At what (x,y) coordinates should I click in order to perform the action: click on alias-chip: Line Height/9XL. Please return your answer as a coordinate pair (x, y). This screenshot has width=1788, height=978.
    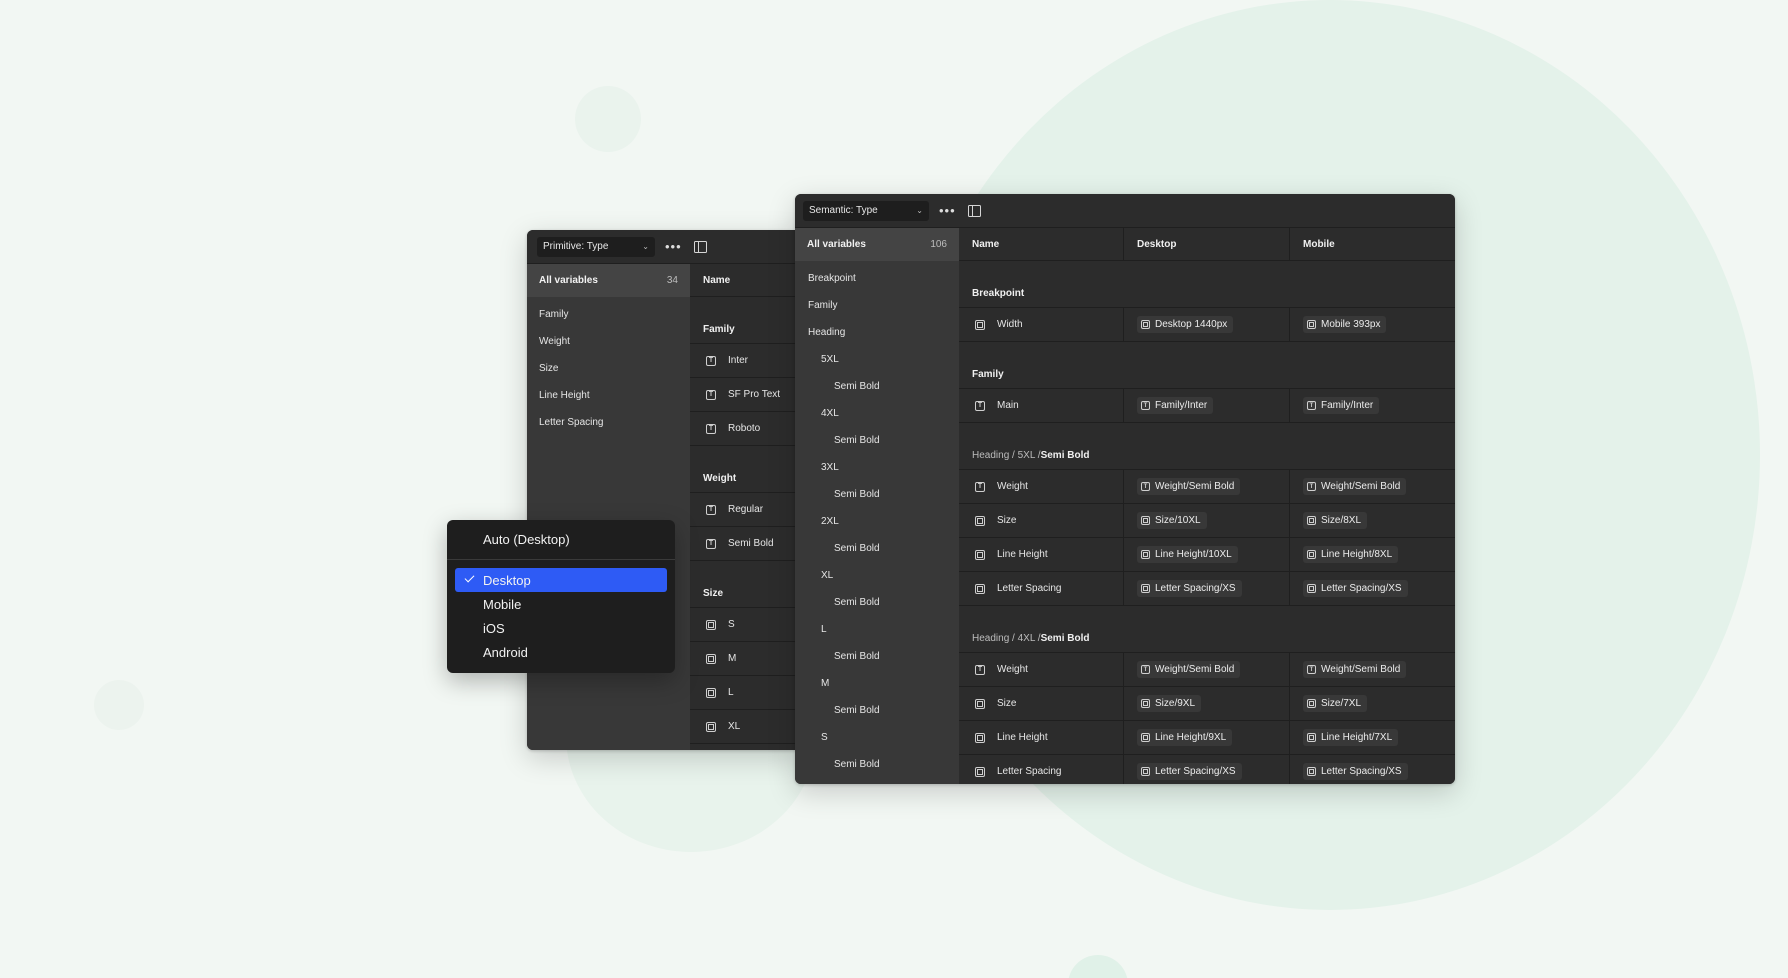
    Looking at the image, I should click on (1185, 737).